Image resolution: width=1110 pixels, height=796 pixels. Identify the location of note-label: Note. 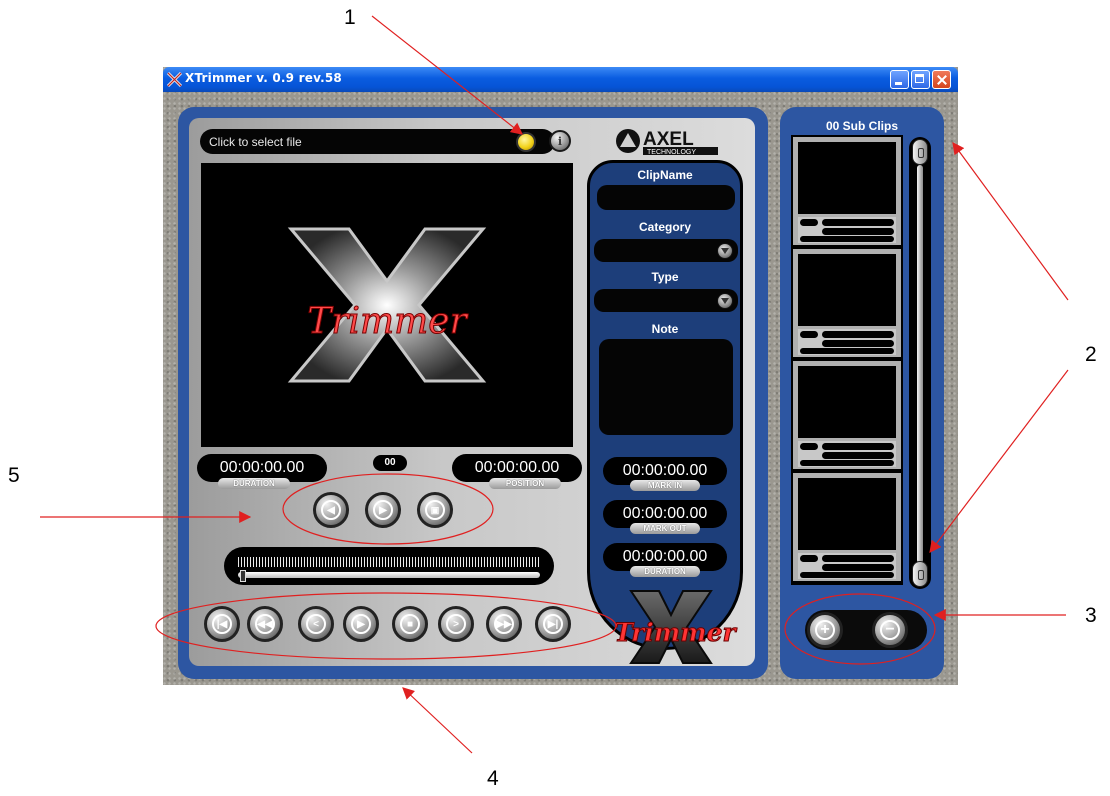
(665, 329).